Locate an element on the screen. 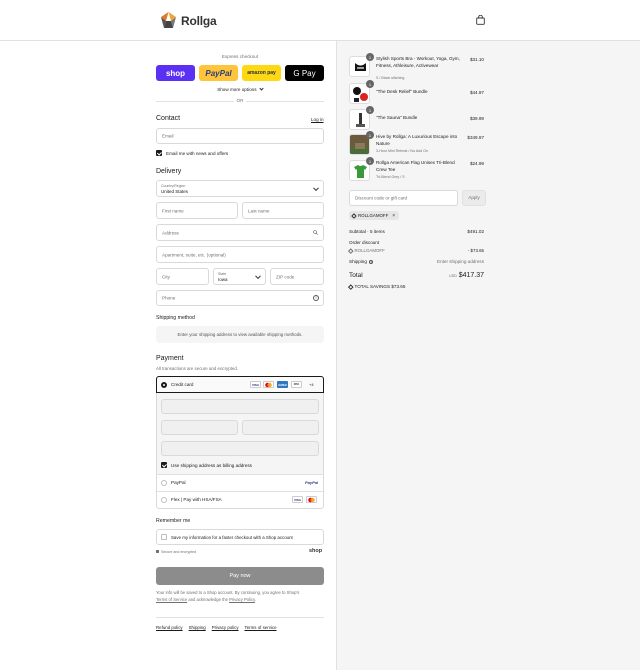 The height and width of the screenshot is (670, 640). phone-field: Phone ? is located at coordinates (240, 298).